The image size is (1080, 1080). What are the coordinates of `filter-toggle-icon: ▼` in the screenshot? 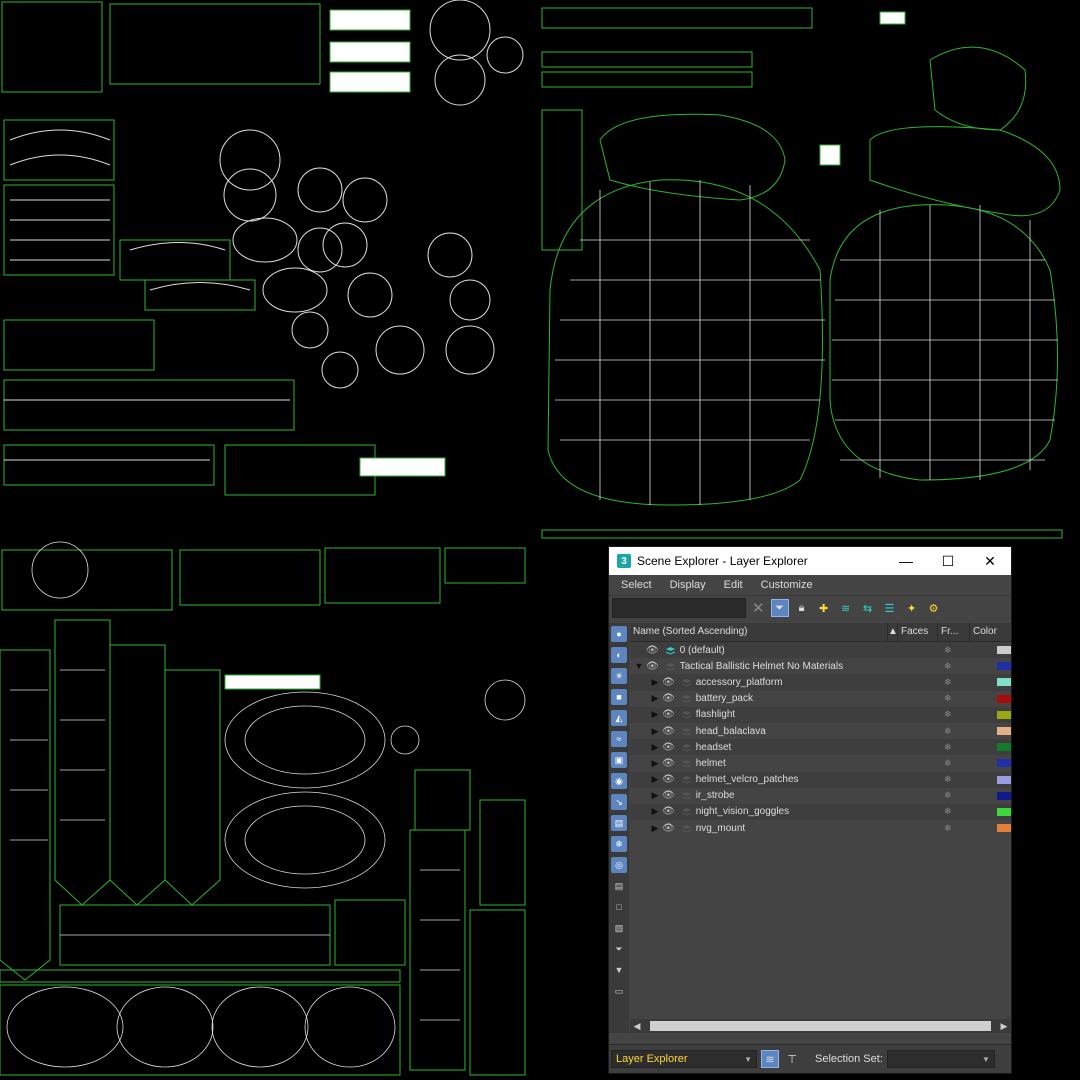 It's located at (619, 970).